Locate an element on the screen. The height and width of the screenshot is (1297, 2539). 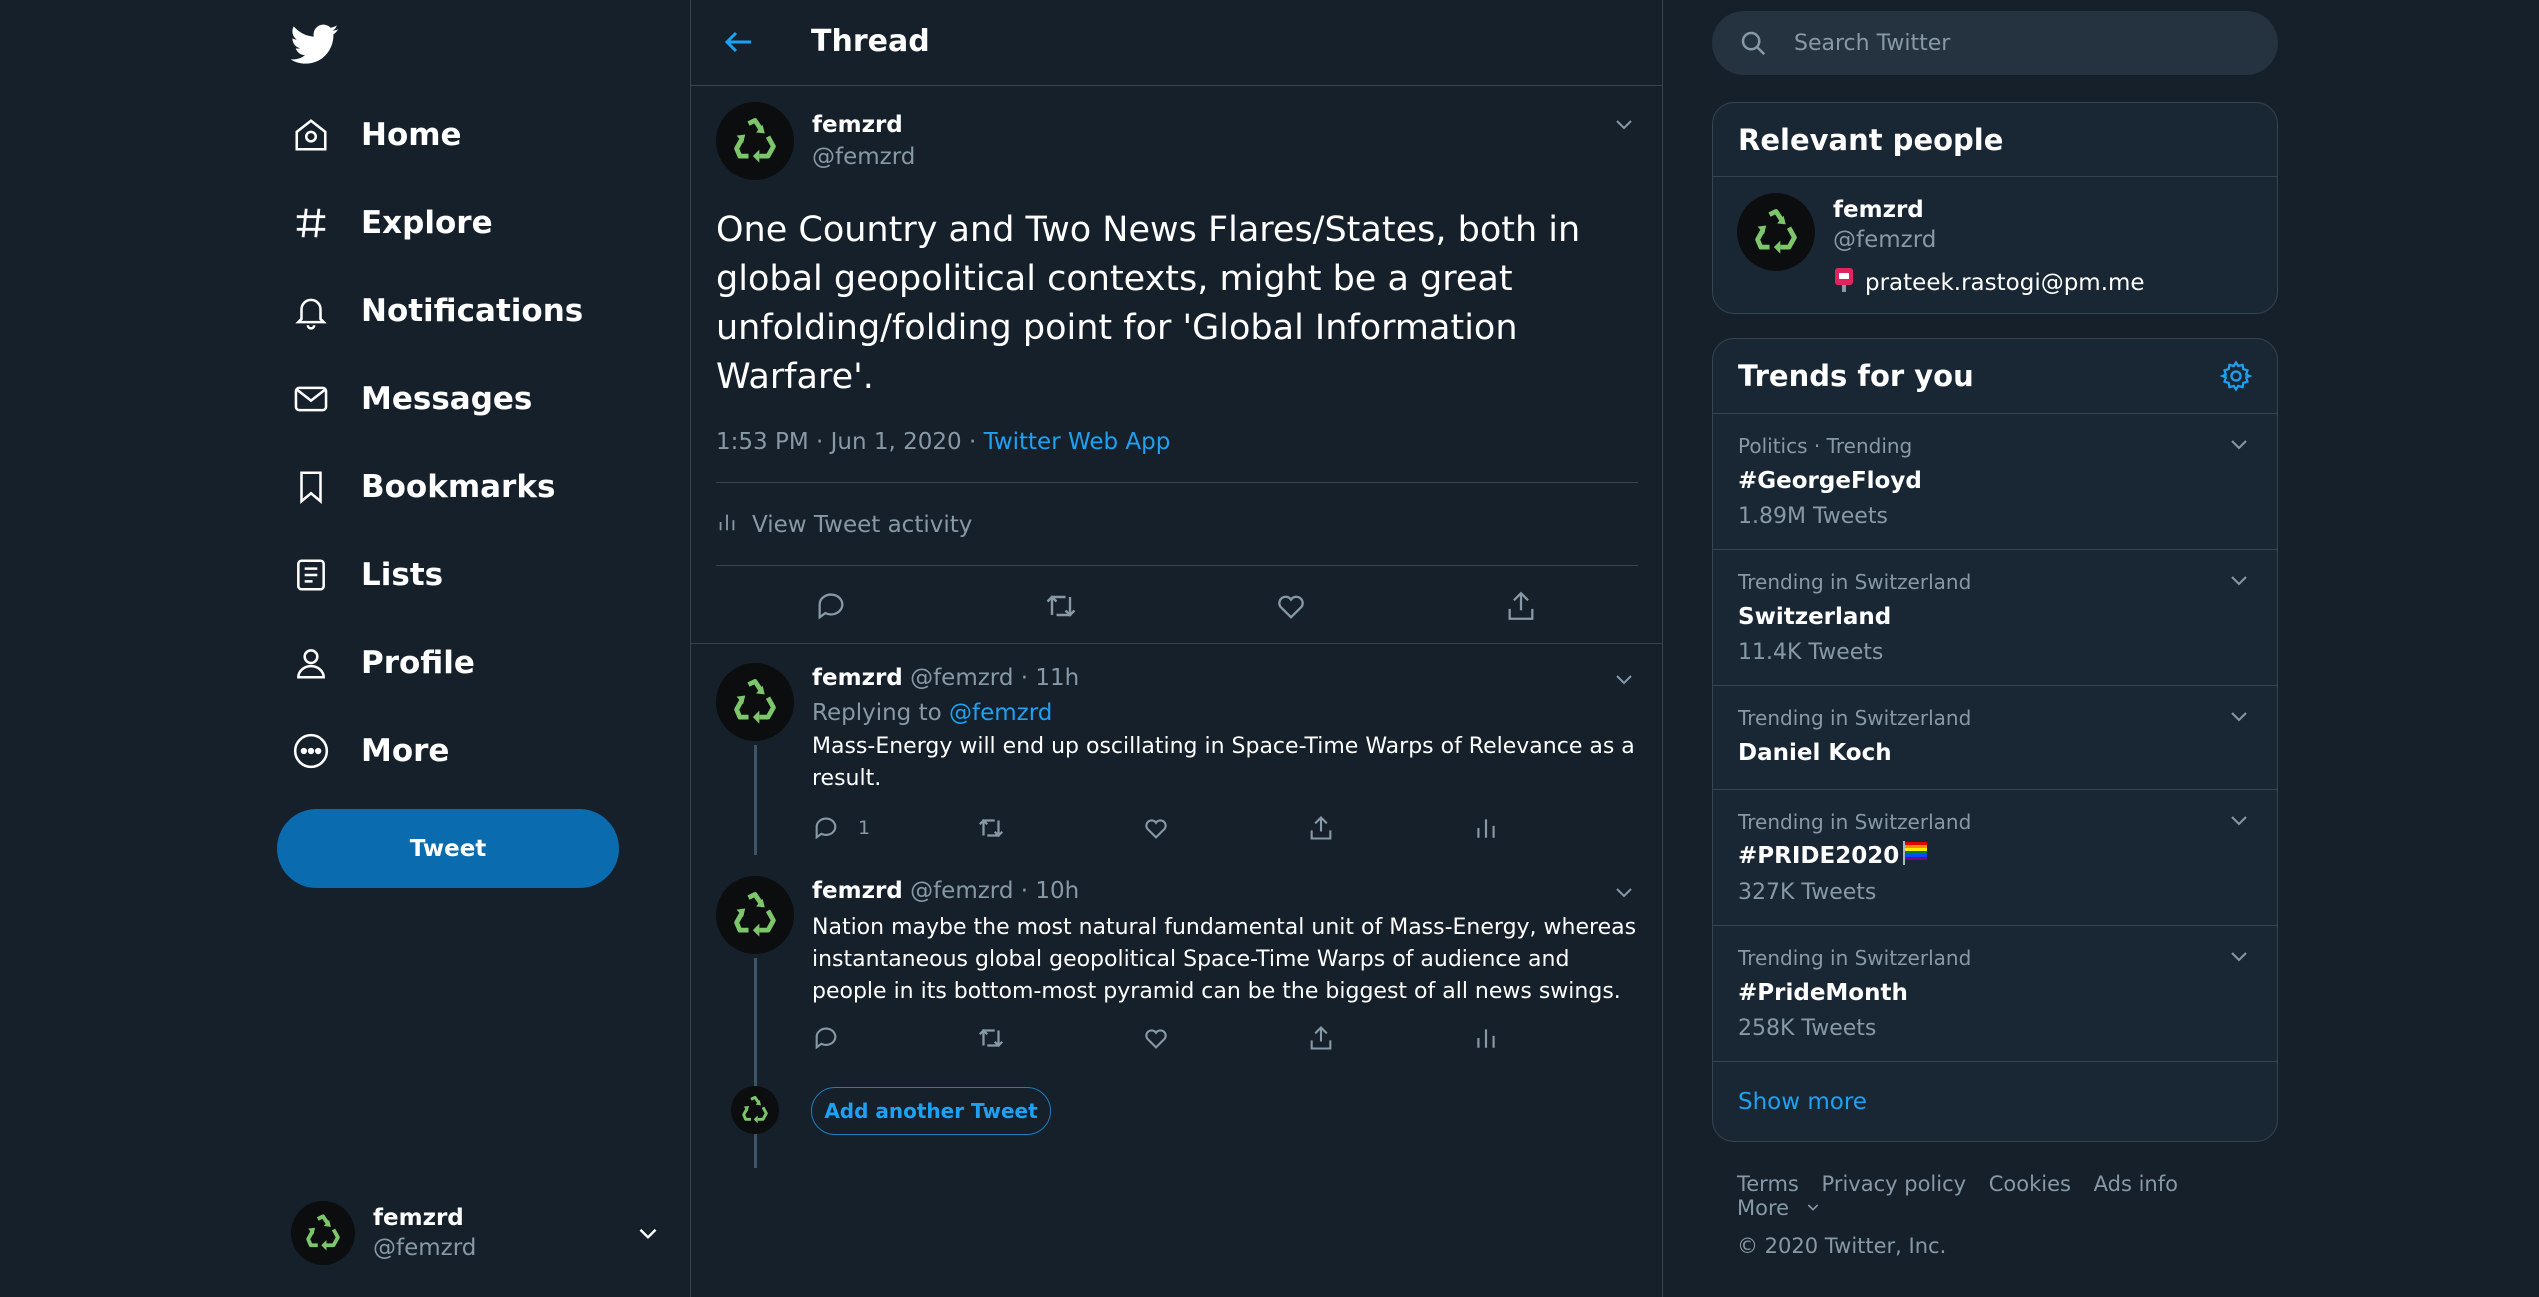
tweet-source-link: Twitter Web App is located at coordinates (1077, 442).